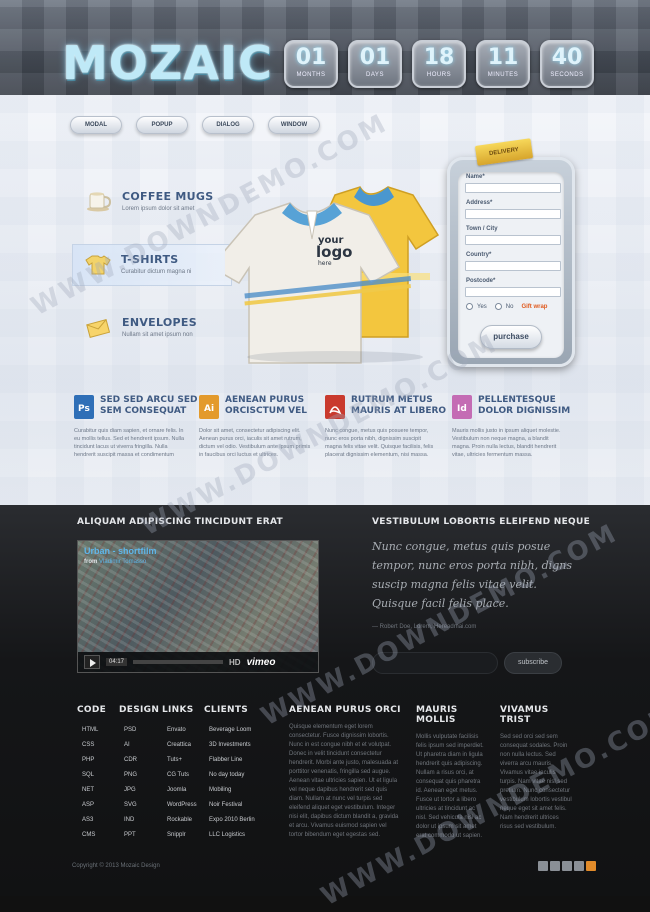 This screenshot has width=650, height=912. I want to click on footer-link: No day today, so click(232, 775).